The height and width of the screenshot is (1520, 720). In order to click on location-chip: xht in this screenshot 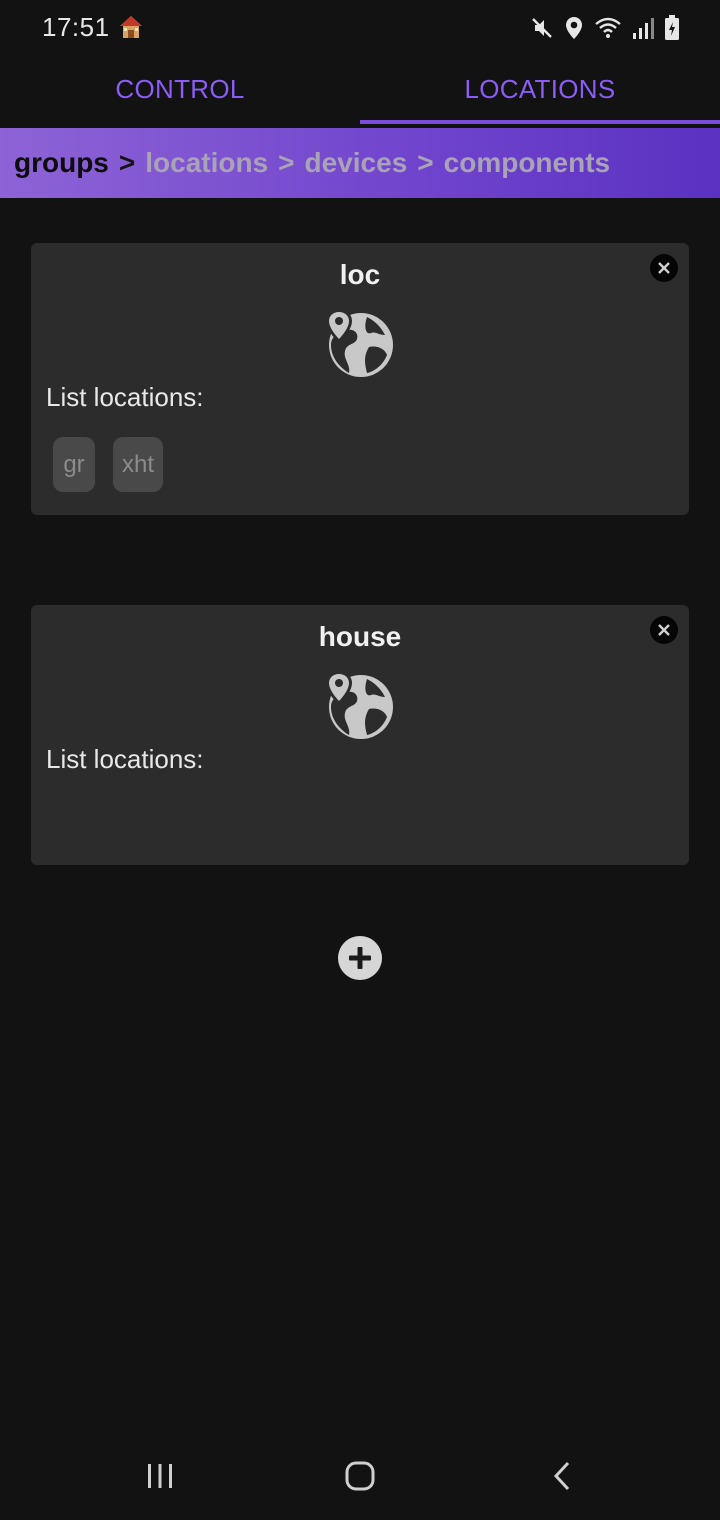, I will do `click(138, 464)`.